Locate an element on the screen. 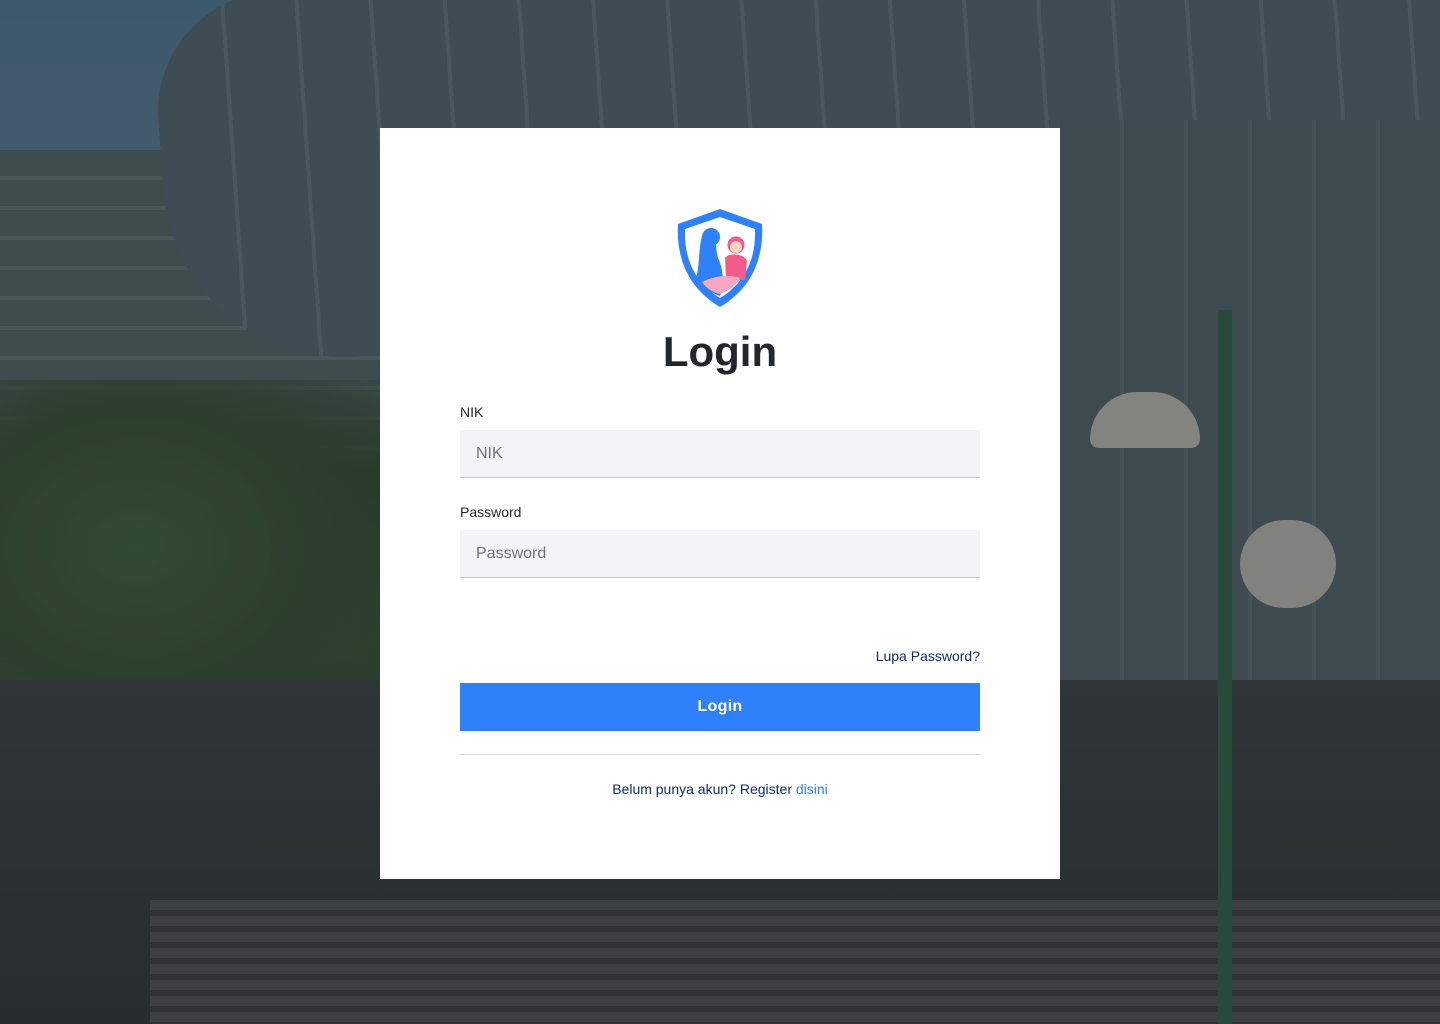 This screenshot has height=1024, width=1440. divider is located at coordinates (720, 754).